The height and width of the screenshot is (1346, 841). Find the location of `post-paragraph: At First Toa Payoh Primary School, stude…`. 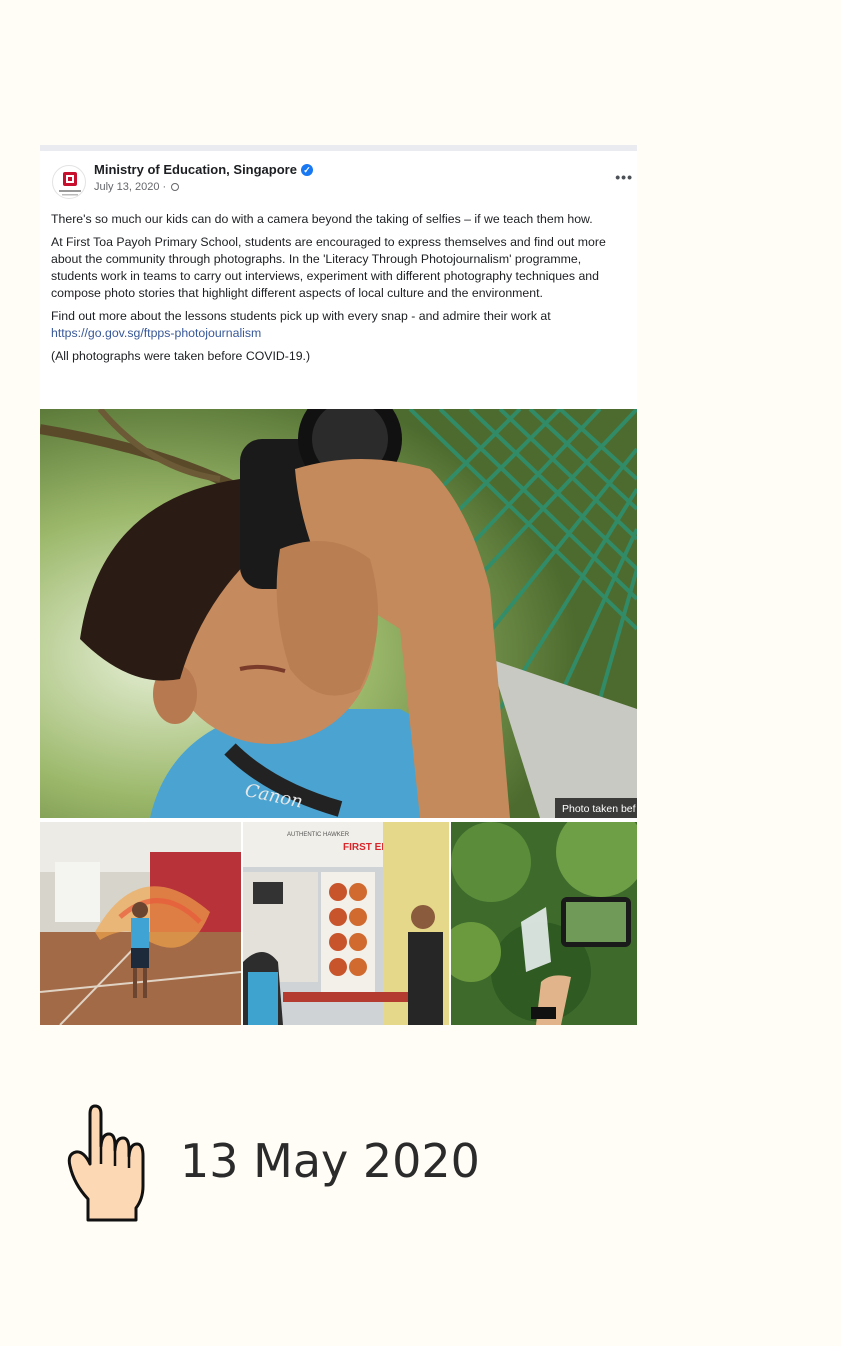

post-paragraph: At First Toa Payoh Primary School, stude… is located at coordinates (328, 267).